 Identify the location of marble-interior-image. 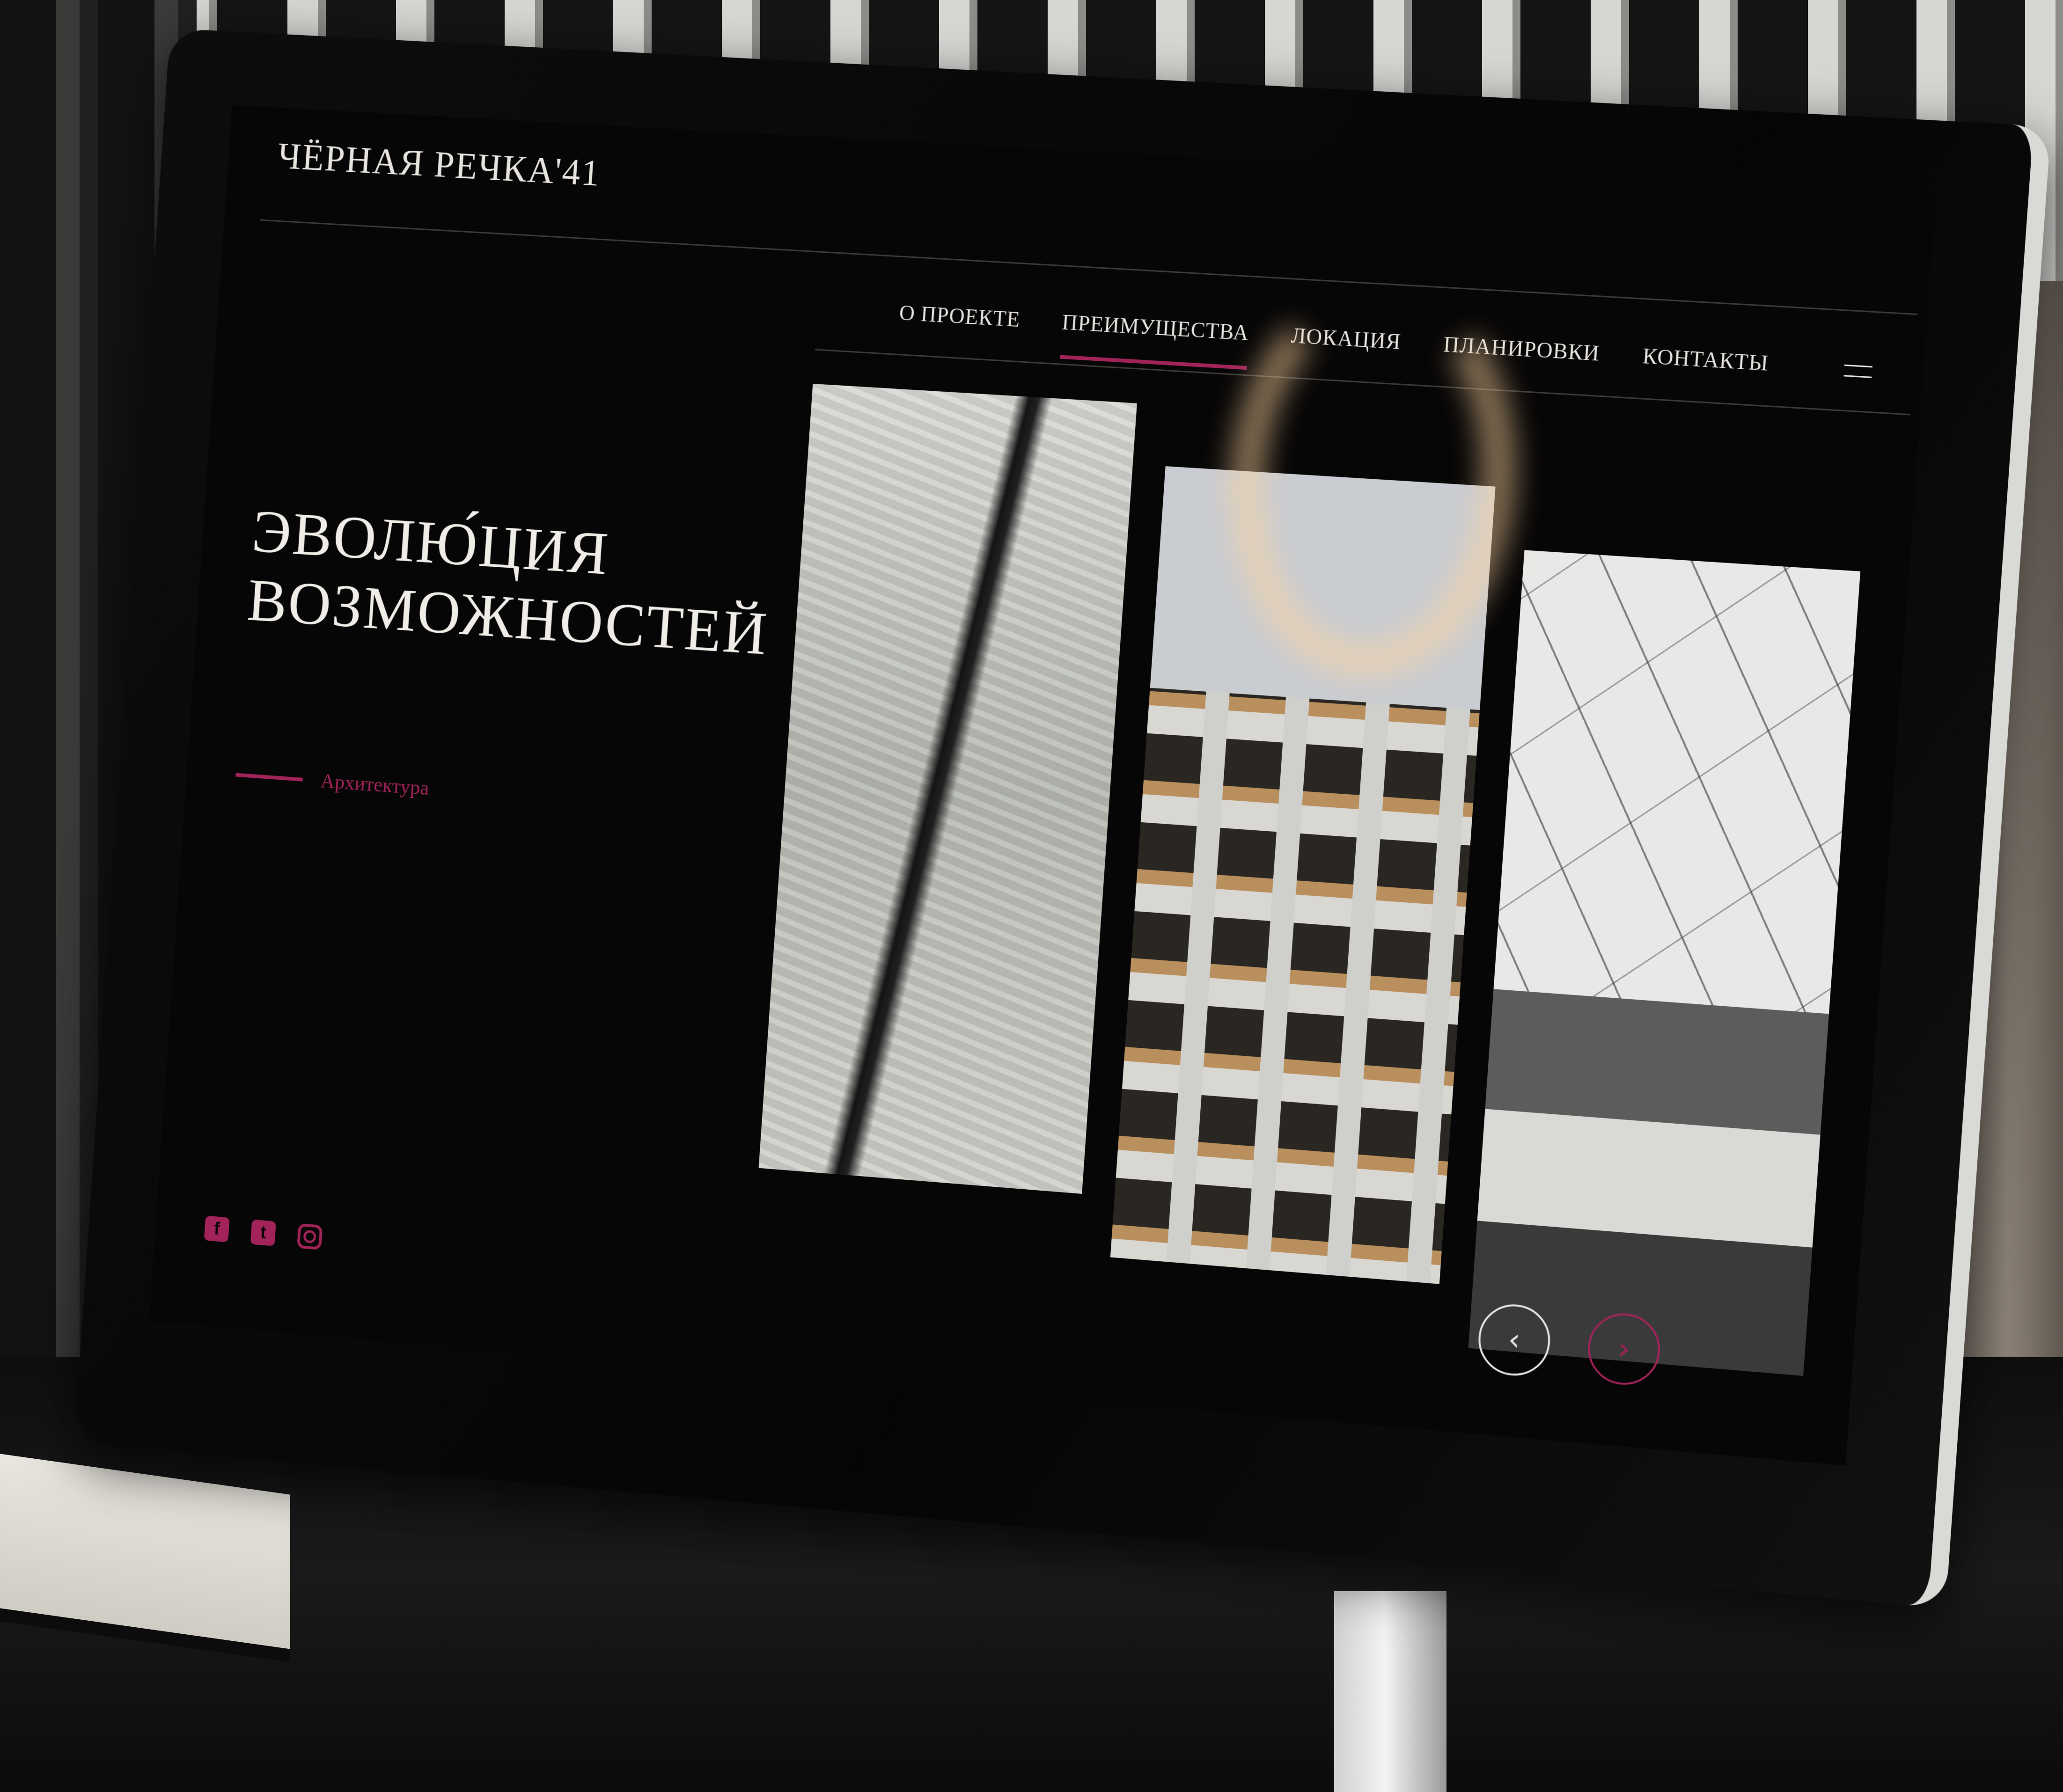
(1664, 963).